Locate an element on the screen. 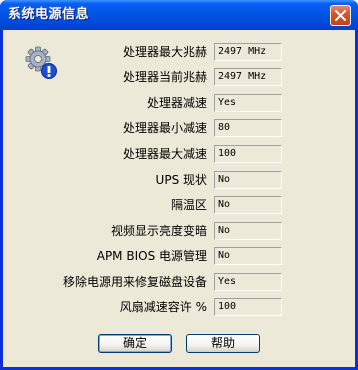 This screenshot has height=370, width=358. row-label: 风扇减速容许 % is located at coordinates (163, 307).